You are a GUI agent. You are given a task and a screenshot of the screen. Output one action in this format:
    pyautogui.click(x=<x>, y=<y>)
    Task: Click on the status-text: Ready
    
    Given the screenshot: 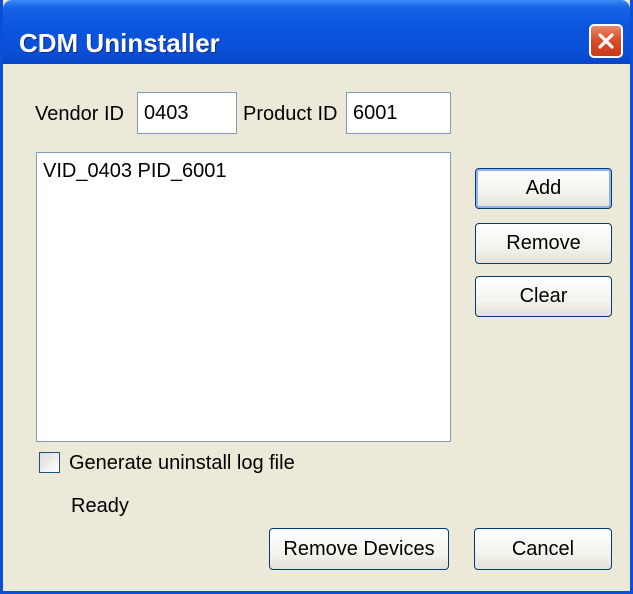 What is the action you would take?
    pyautogui.click(x=100, y=506)
    